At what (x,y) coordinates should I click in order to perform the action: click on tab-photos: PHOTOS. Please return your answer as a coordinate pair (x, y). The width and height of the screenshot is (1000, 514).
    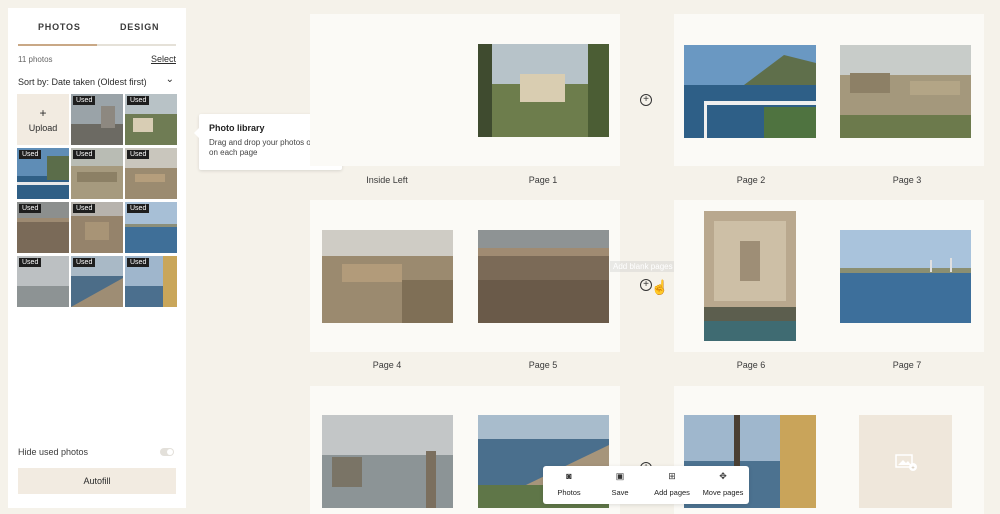
    Looking at the image, I should click on (59, 27).